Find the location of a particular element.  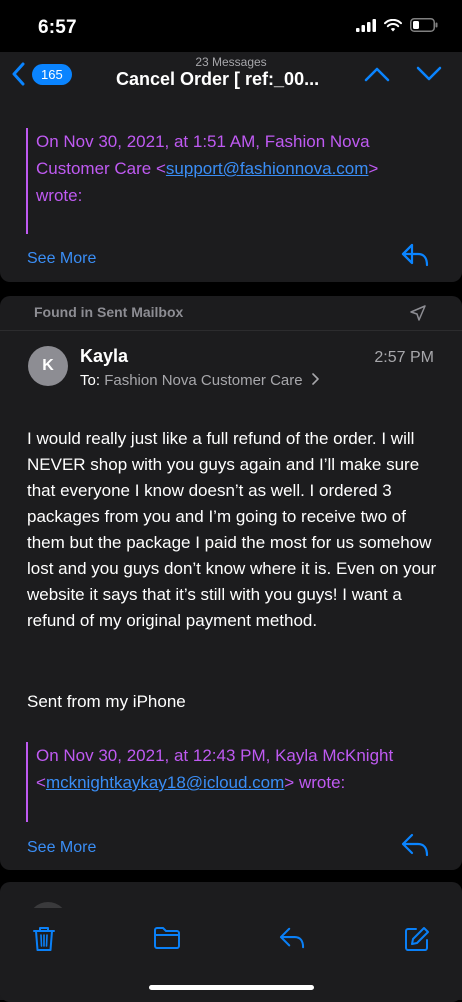

trash-icon is located at coordinates (44, 939).